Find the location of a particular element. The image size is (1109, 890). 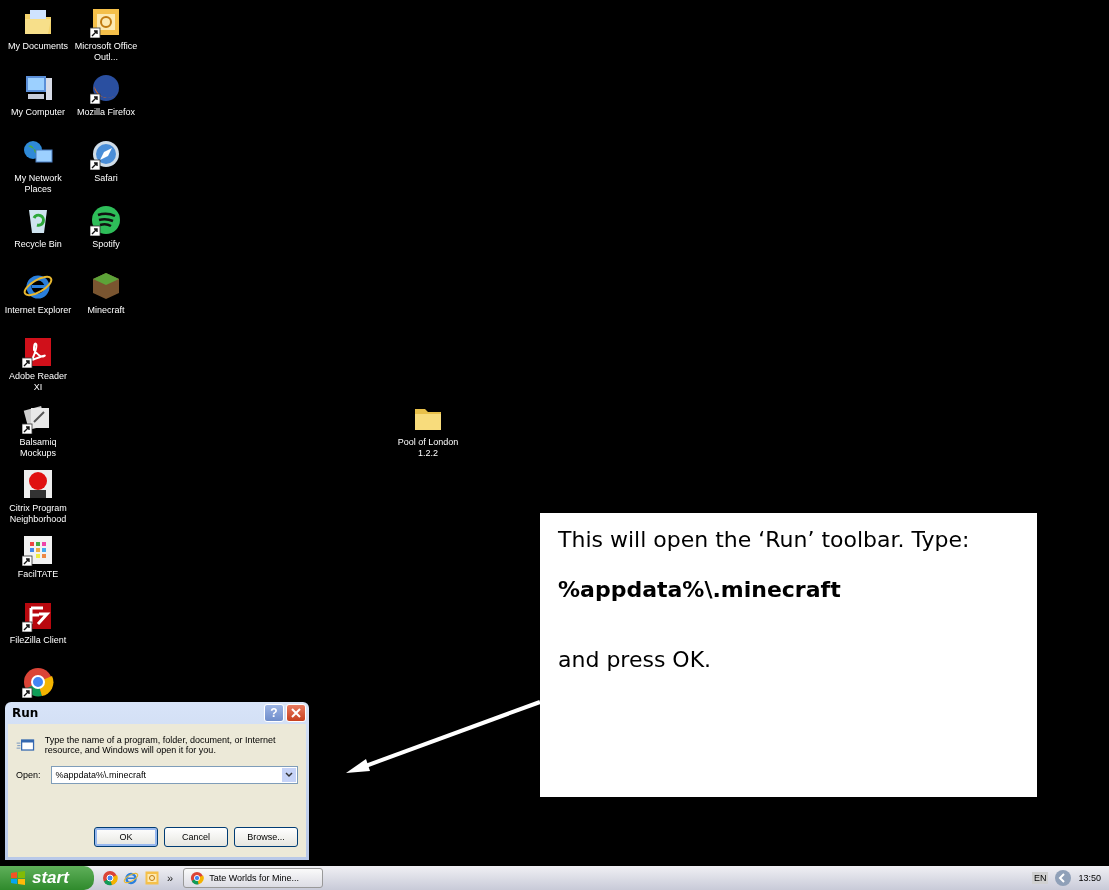

clock: 13:50 is located at coordinates (1089, 878).